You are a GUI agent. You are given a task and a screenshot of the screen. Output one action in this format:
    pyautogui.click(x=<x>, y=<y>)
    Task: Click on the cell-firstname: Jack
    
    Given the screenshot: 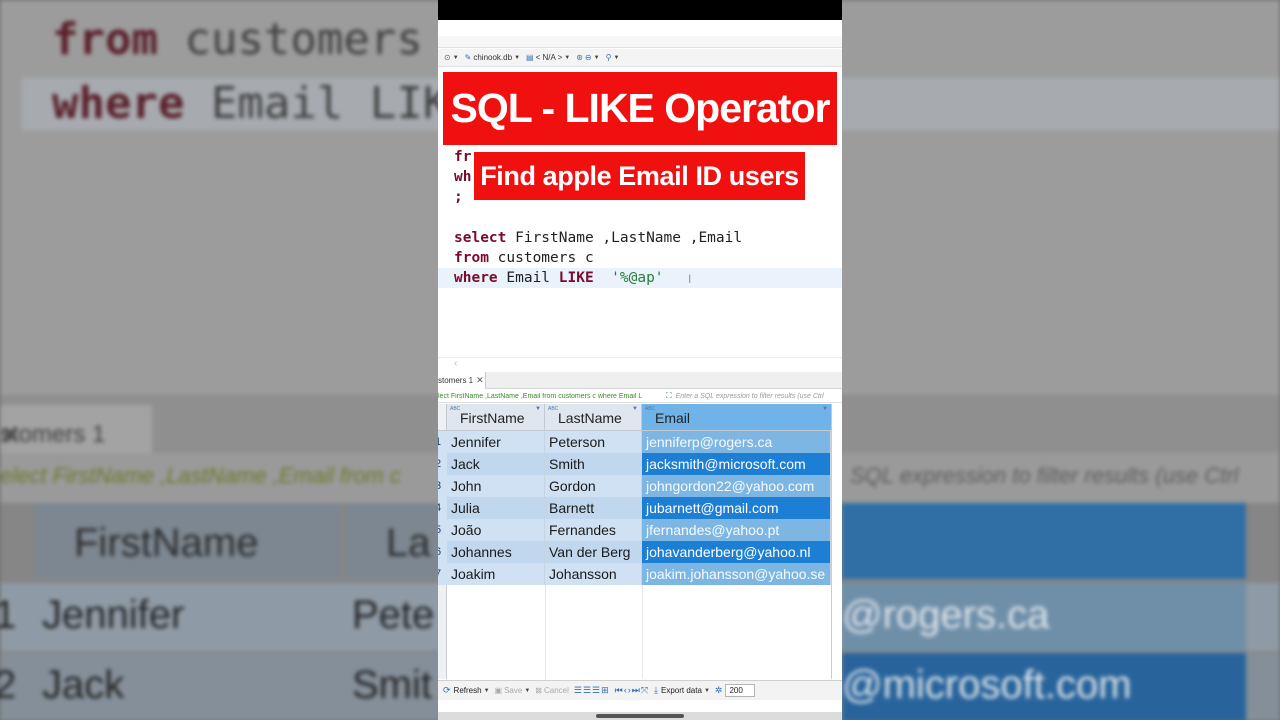 What is the action you would take?
    pyautogui.click(x=496, y=464)
    